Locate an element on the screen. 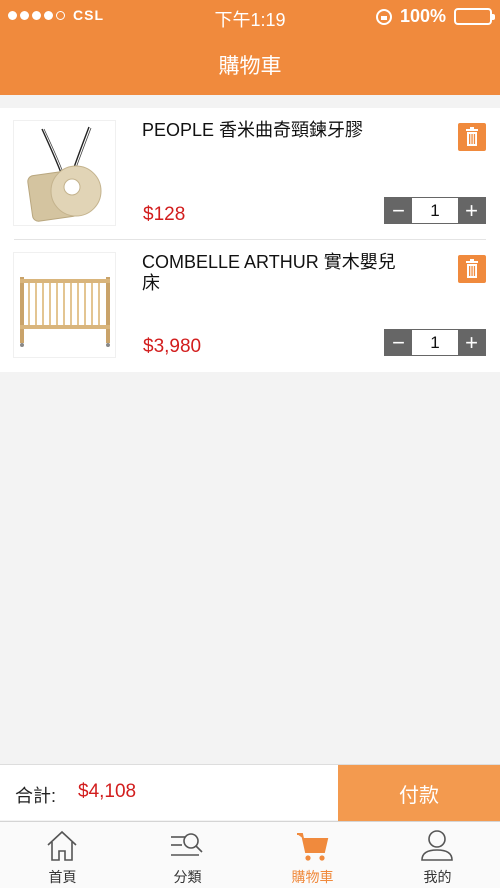  cart-icon is located at coordinates (313, 847).